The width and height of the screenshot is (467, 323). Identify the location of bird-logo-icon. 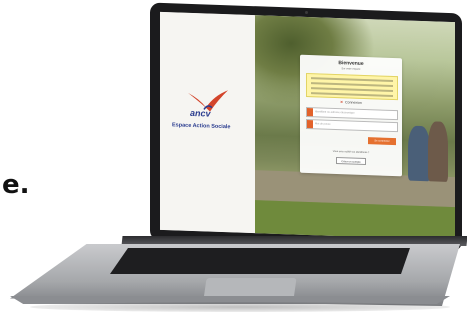
(208, 101).